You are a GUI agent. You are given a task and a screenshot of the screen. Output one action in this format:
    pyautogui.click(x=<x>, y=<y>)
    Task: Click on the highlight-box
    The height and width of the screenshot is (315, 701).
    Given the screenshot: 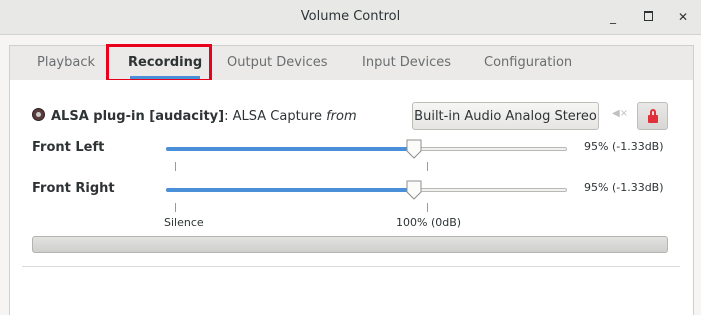 What is the action you would take?
    pyautogui.click(x=159, y=63)
    